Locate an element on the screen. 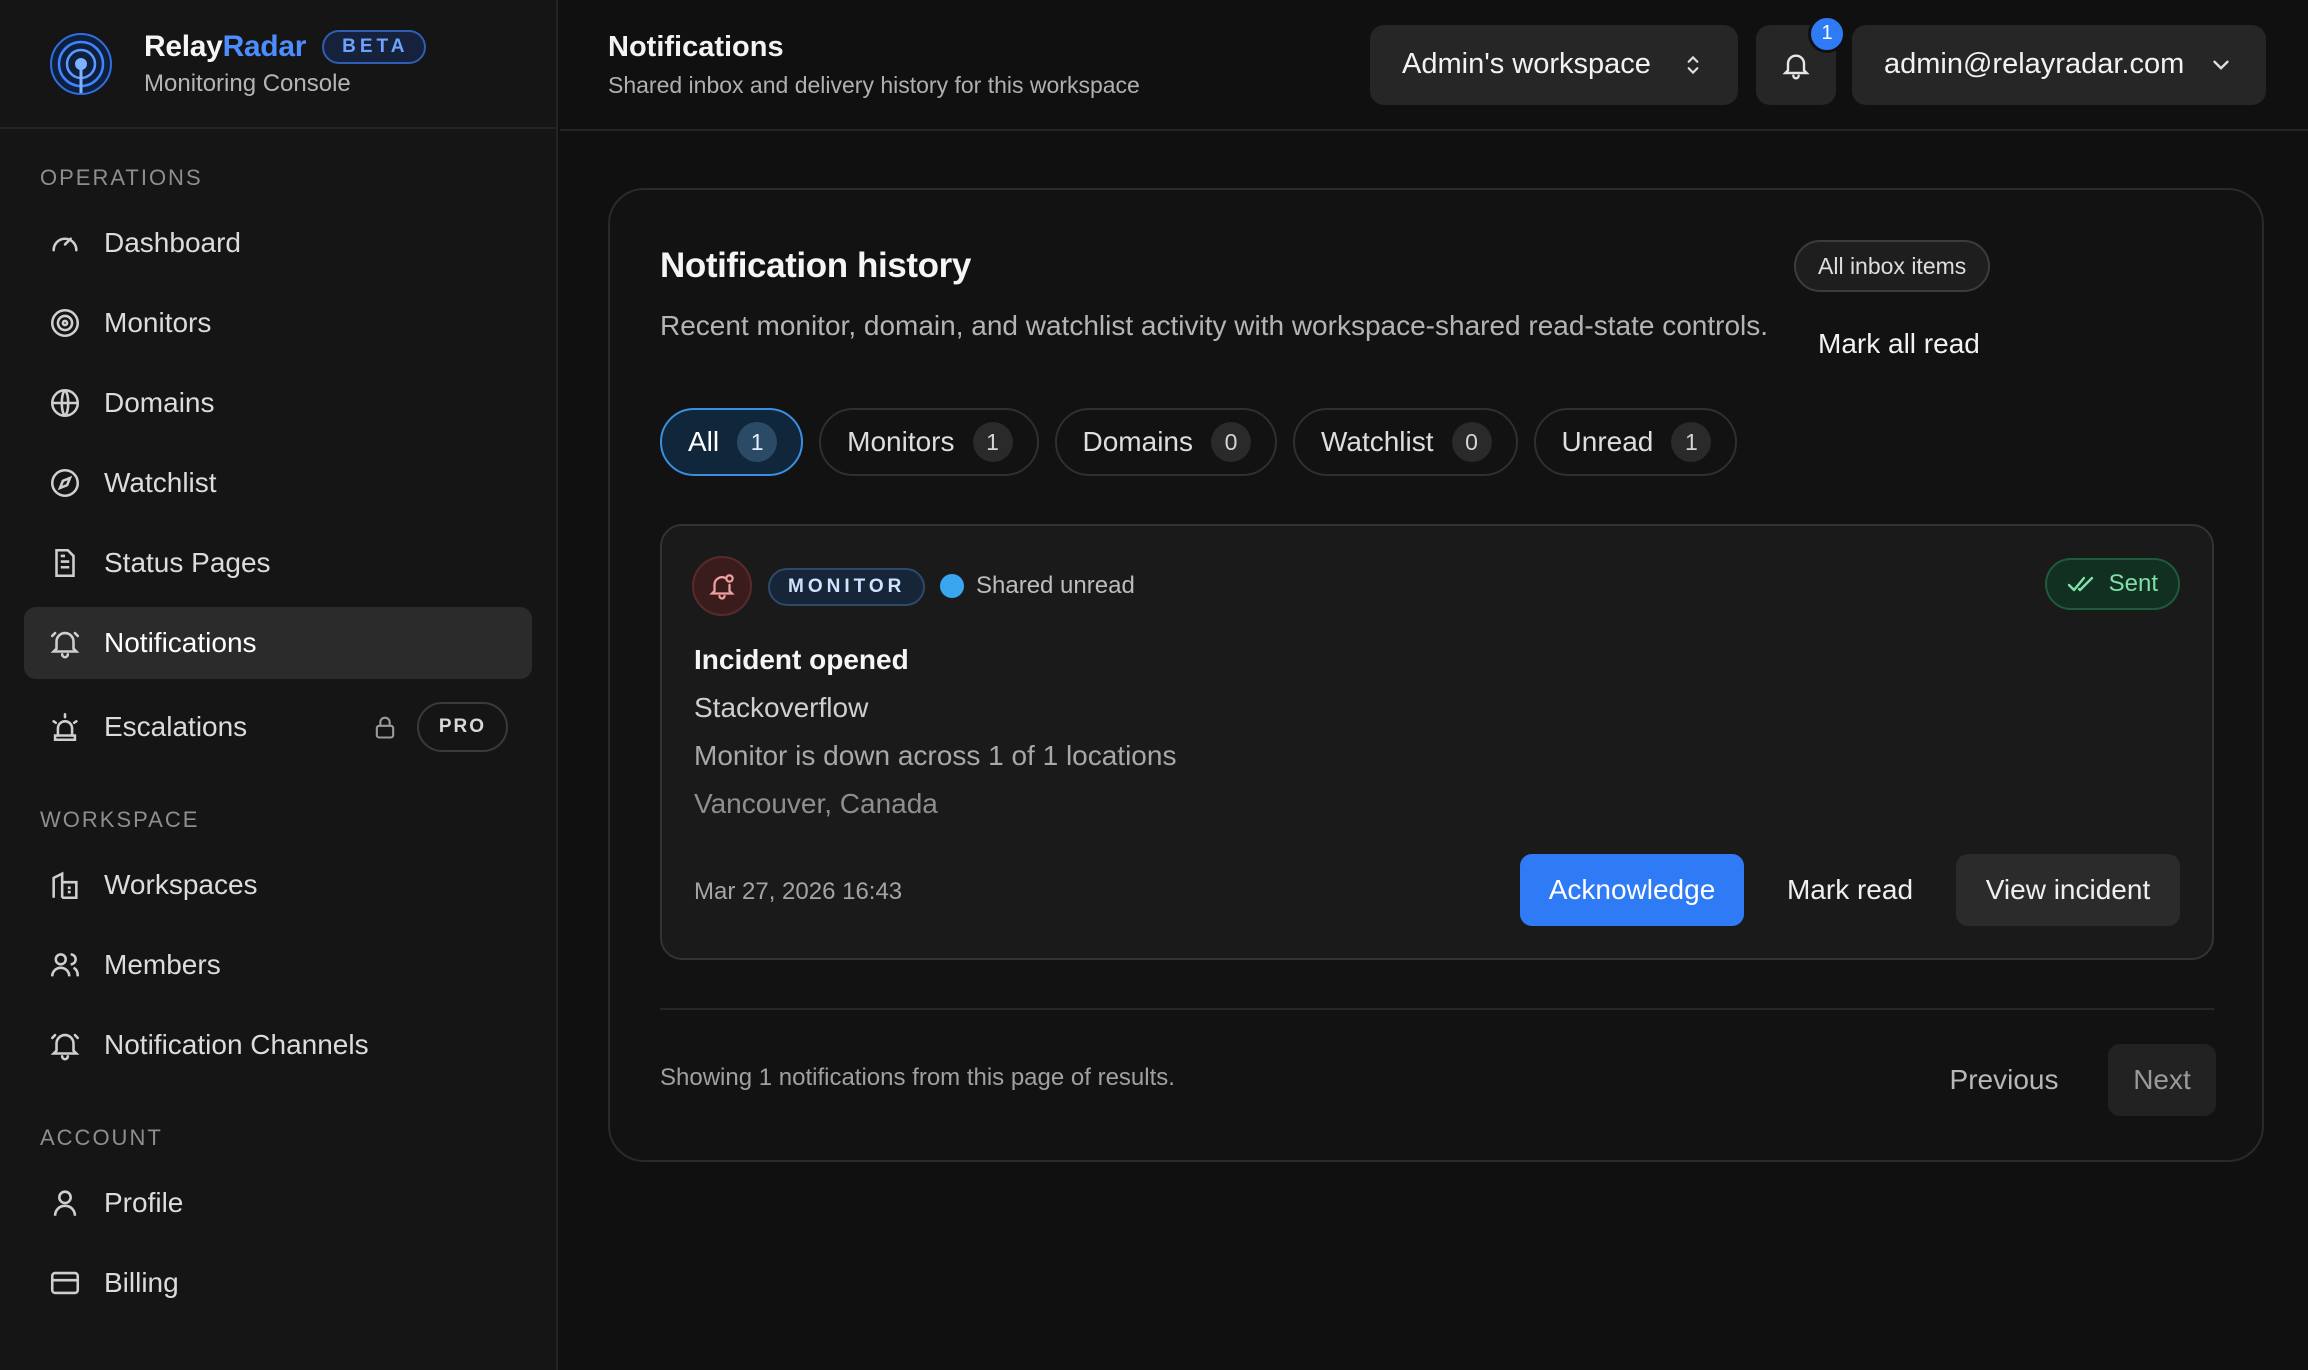 This screenshot has height=1370, width=2308. sidebar-item-status-pages: Status Pages is located at coordinates (278, 563).